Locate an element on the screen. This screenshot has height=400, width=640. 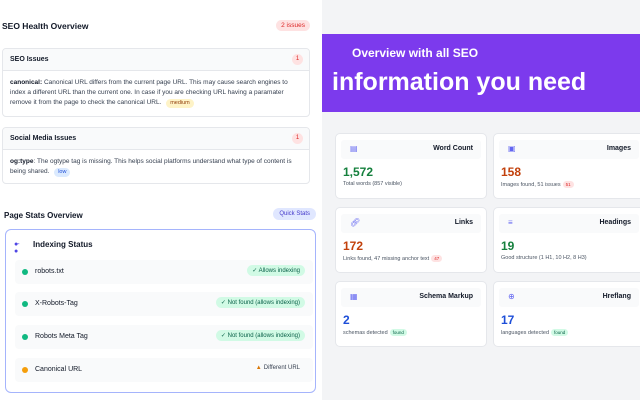
indexing-row-status: ▲ Different URL is located at coordinates (278, 368).